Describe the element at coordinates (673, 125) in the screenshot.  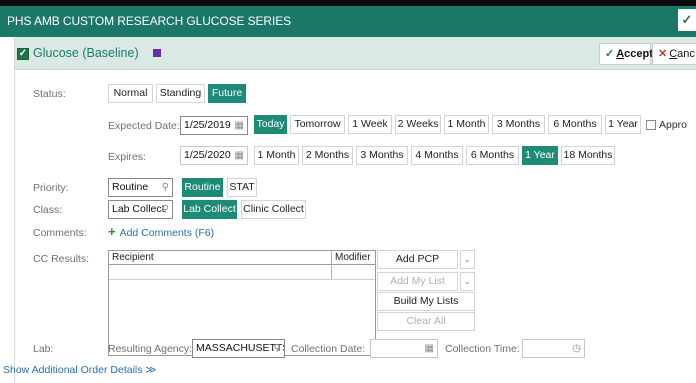
I see `approximate-label: Appro` at that location.